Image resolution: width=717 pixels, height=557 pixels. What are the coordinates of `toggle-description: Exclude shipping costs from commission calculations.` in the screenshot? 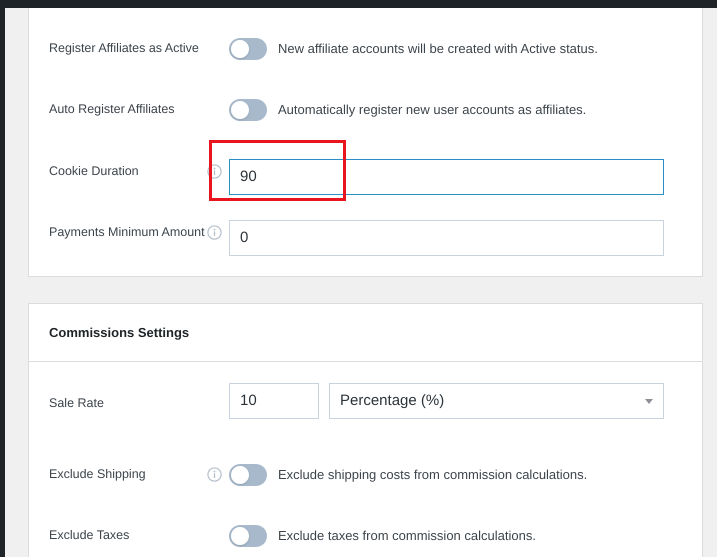 It's located at (433, 475).